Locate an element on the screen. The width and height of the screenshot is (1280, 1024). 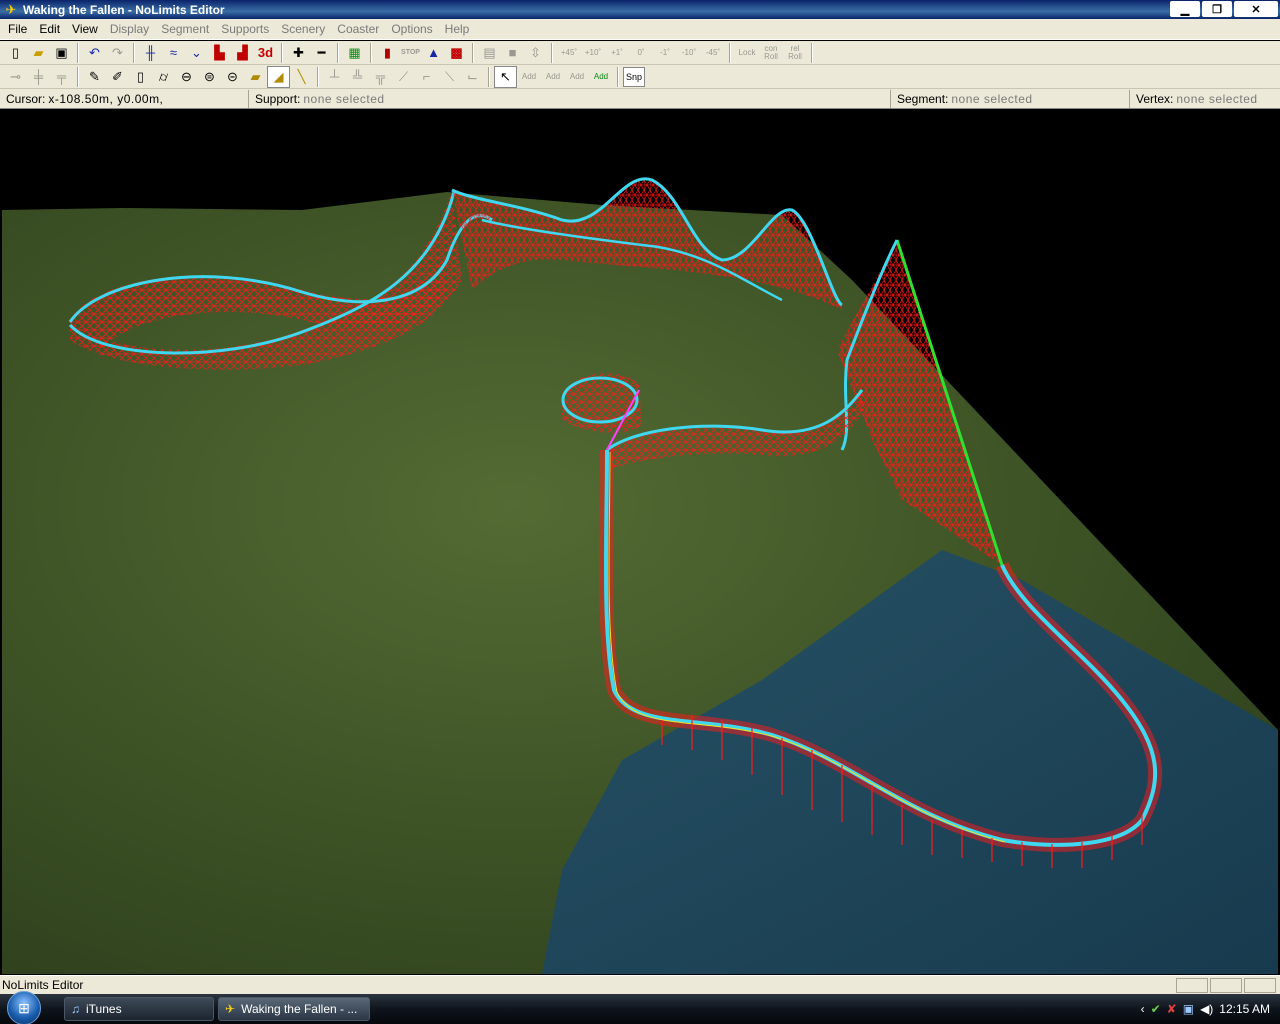
menu-help: Help is located at coordinates (457, 29).